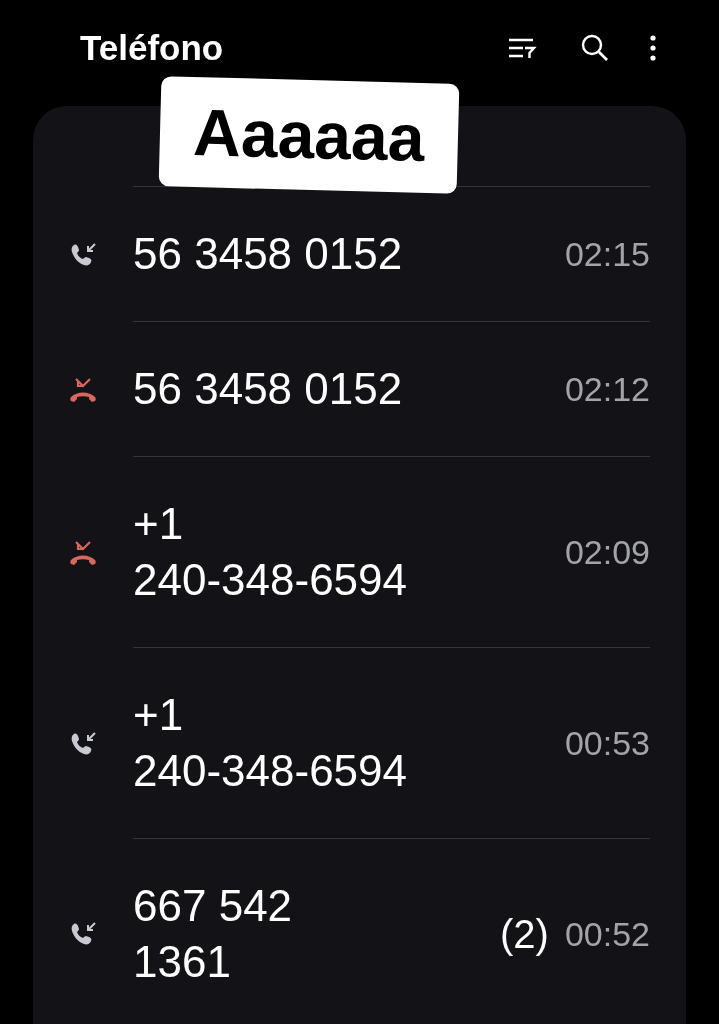 This screenshot has width=719, height=1024. Describe the element at coordinates (258, 934) in the screenshot. I see `phone-number: 667 542 1361` at that location.